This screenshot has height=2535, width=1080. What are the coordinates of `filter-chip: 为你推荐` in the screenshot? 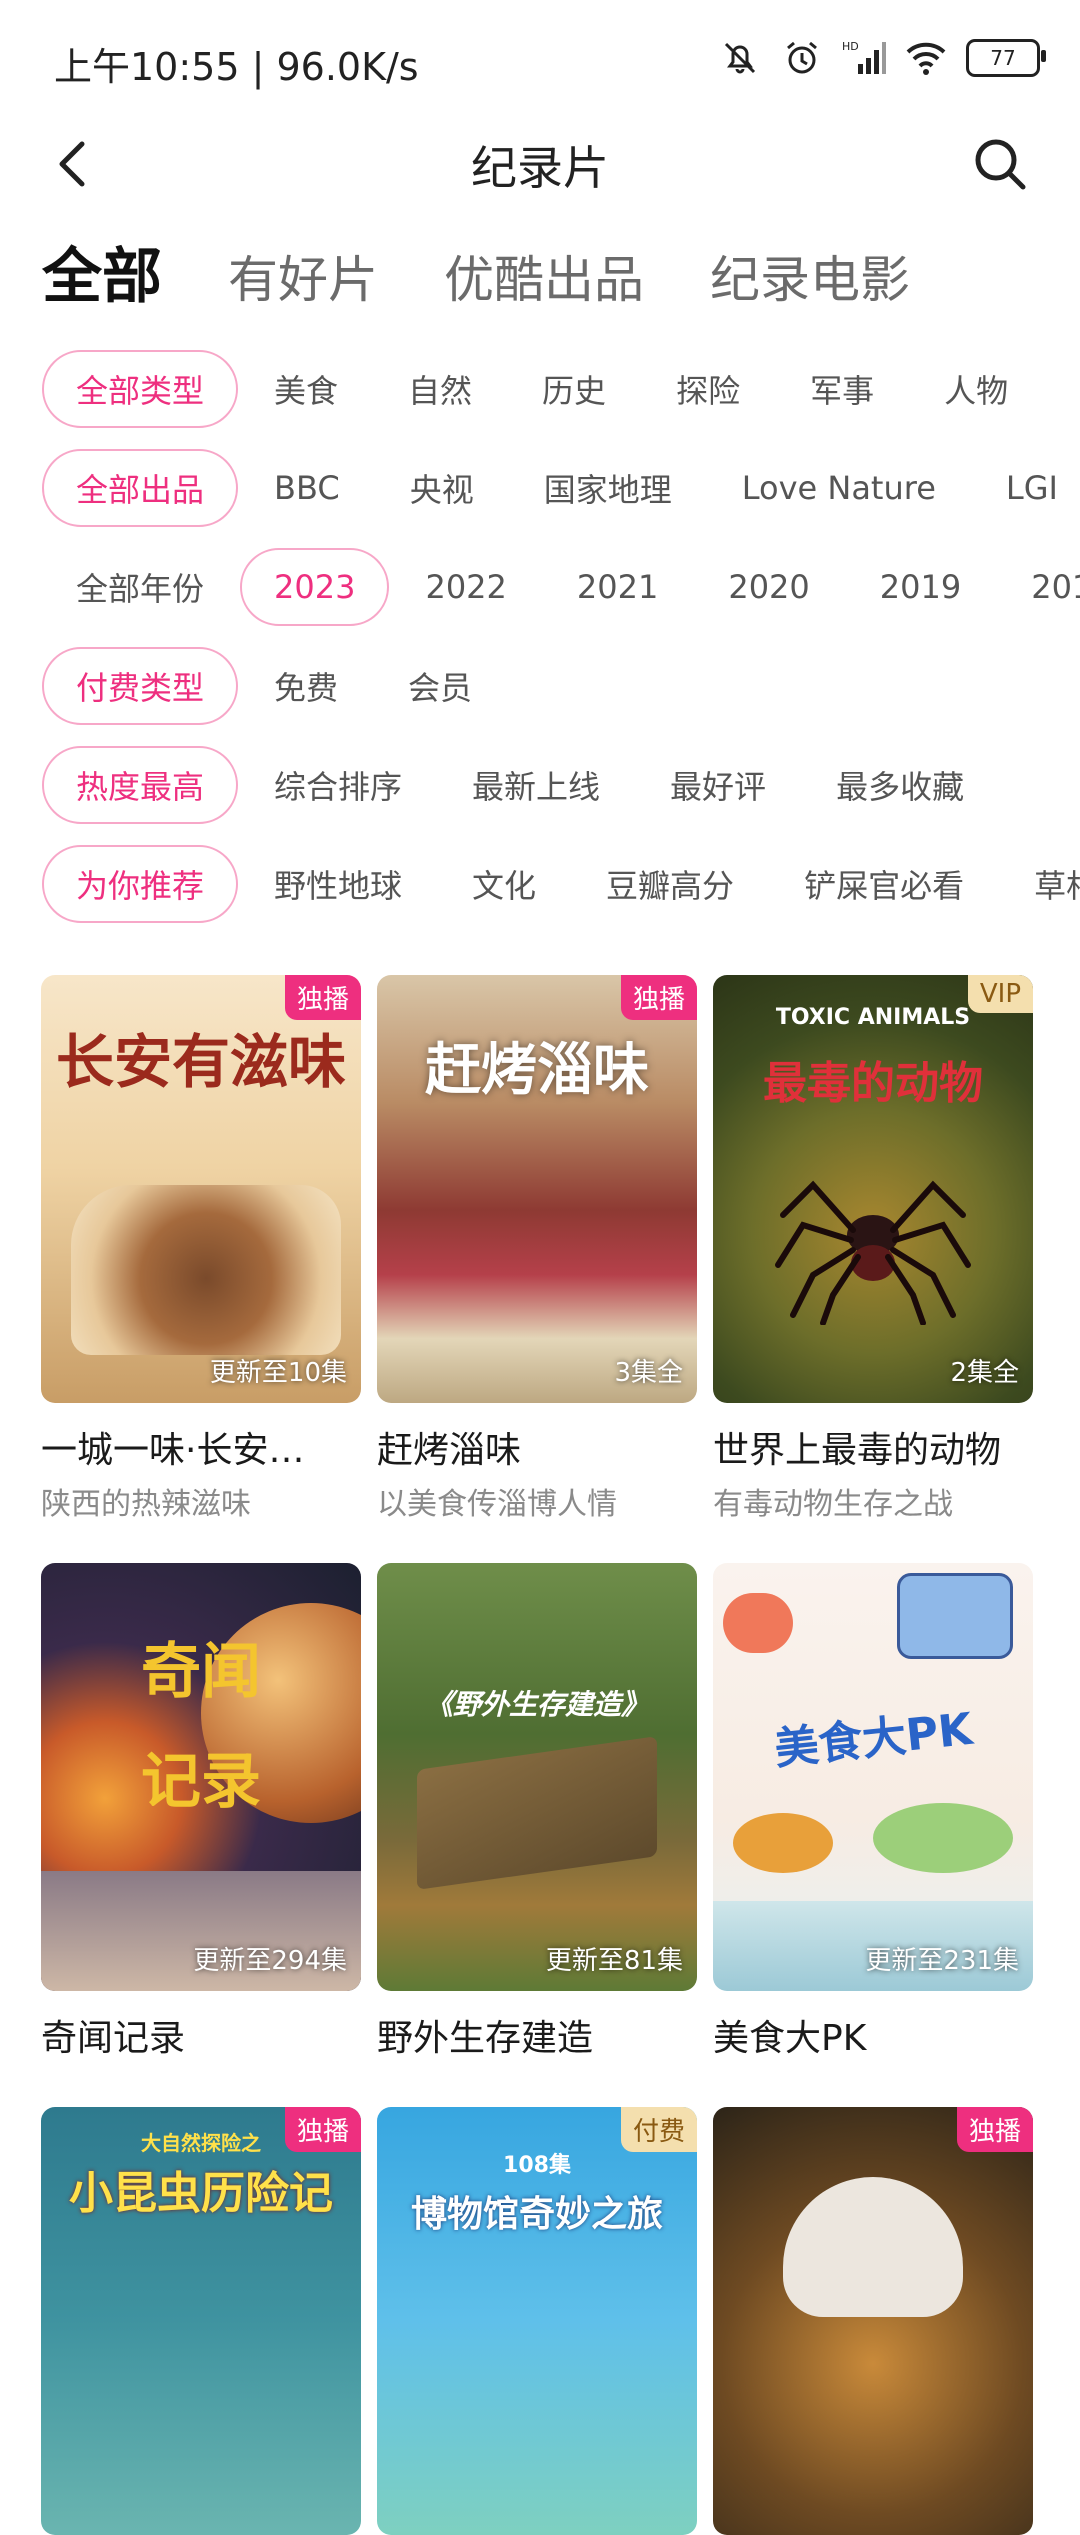 It's located at (140, 884).